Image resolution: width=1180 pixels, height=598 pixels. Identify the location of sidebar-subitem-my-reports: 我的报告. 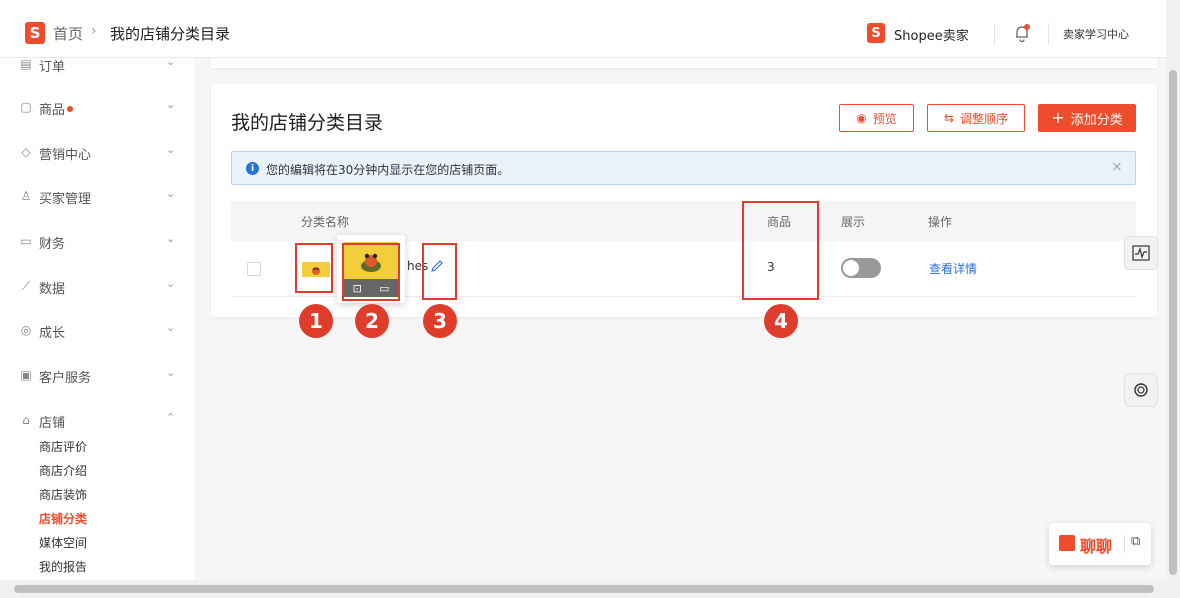
(63, 566).